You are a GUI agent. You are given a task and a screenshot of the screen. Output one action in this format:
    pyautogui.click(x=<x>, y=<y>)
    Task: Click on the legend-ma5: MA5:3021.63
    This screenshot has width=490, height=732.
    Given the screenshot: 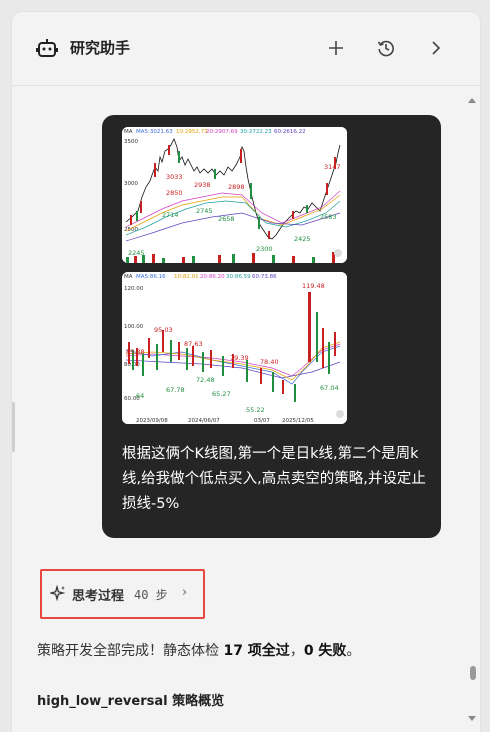 What is the action you would take?
    pyautogui.click(x=154, y=132)
    